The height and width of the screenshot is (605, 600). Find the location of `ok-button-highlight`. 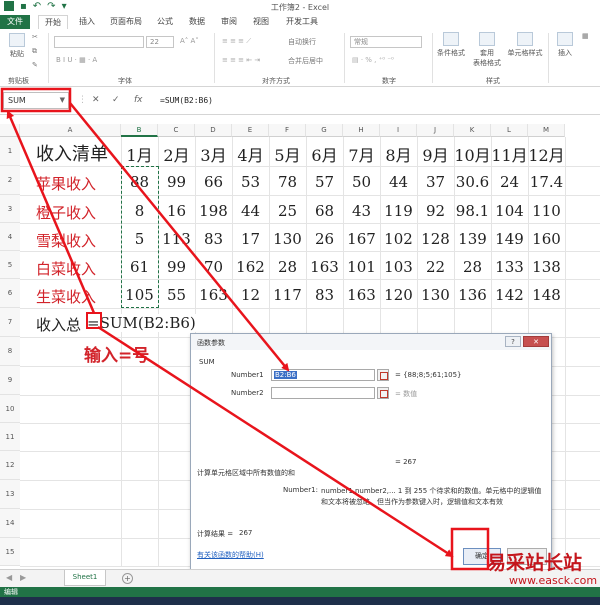

ok-button-highlight is located at coordinates (470, 549).